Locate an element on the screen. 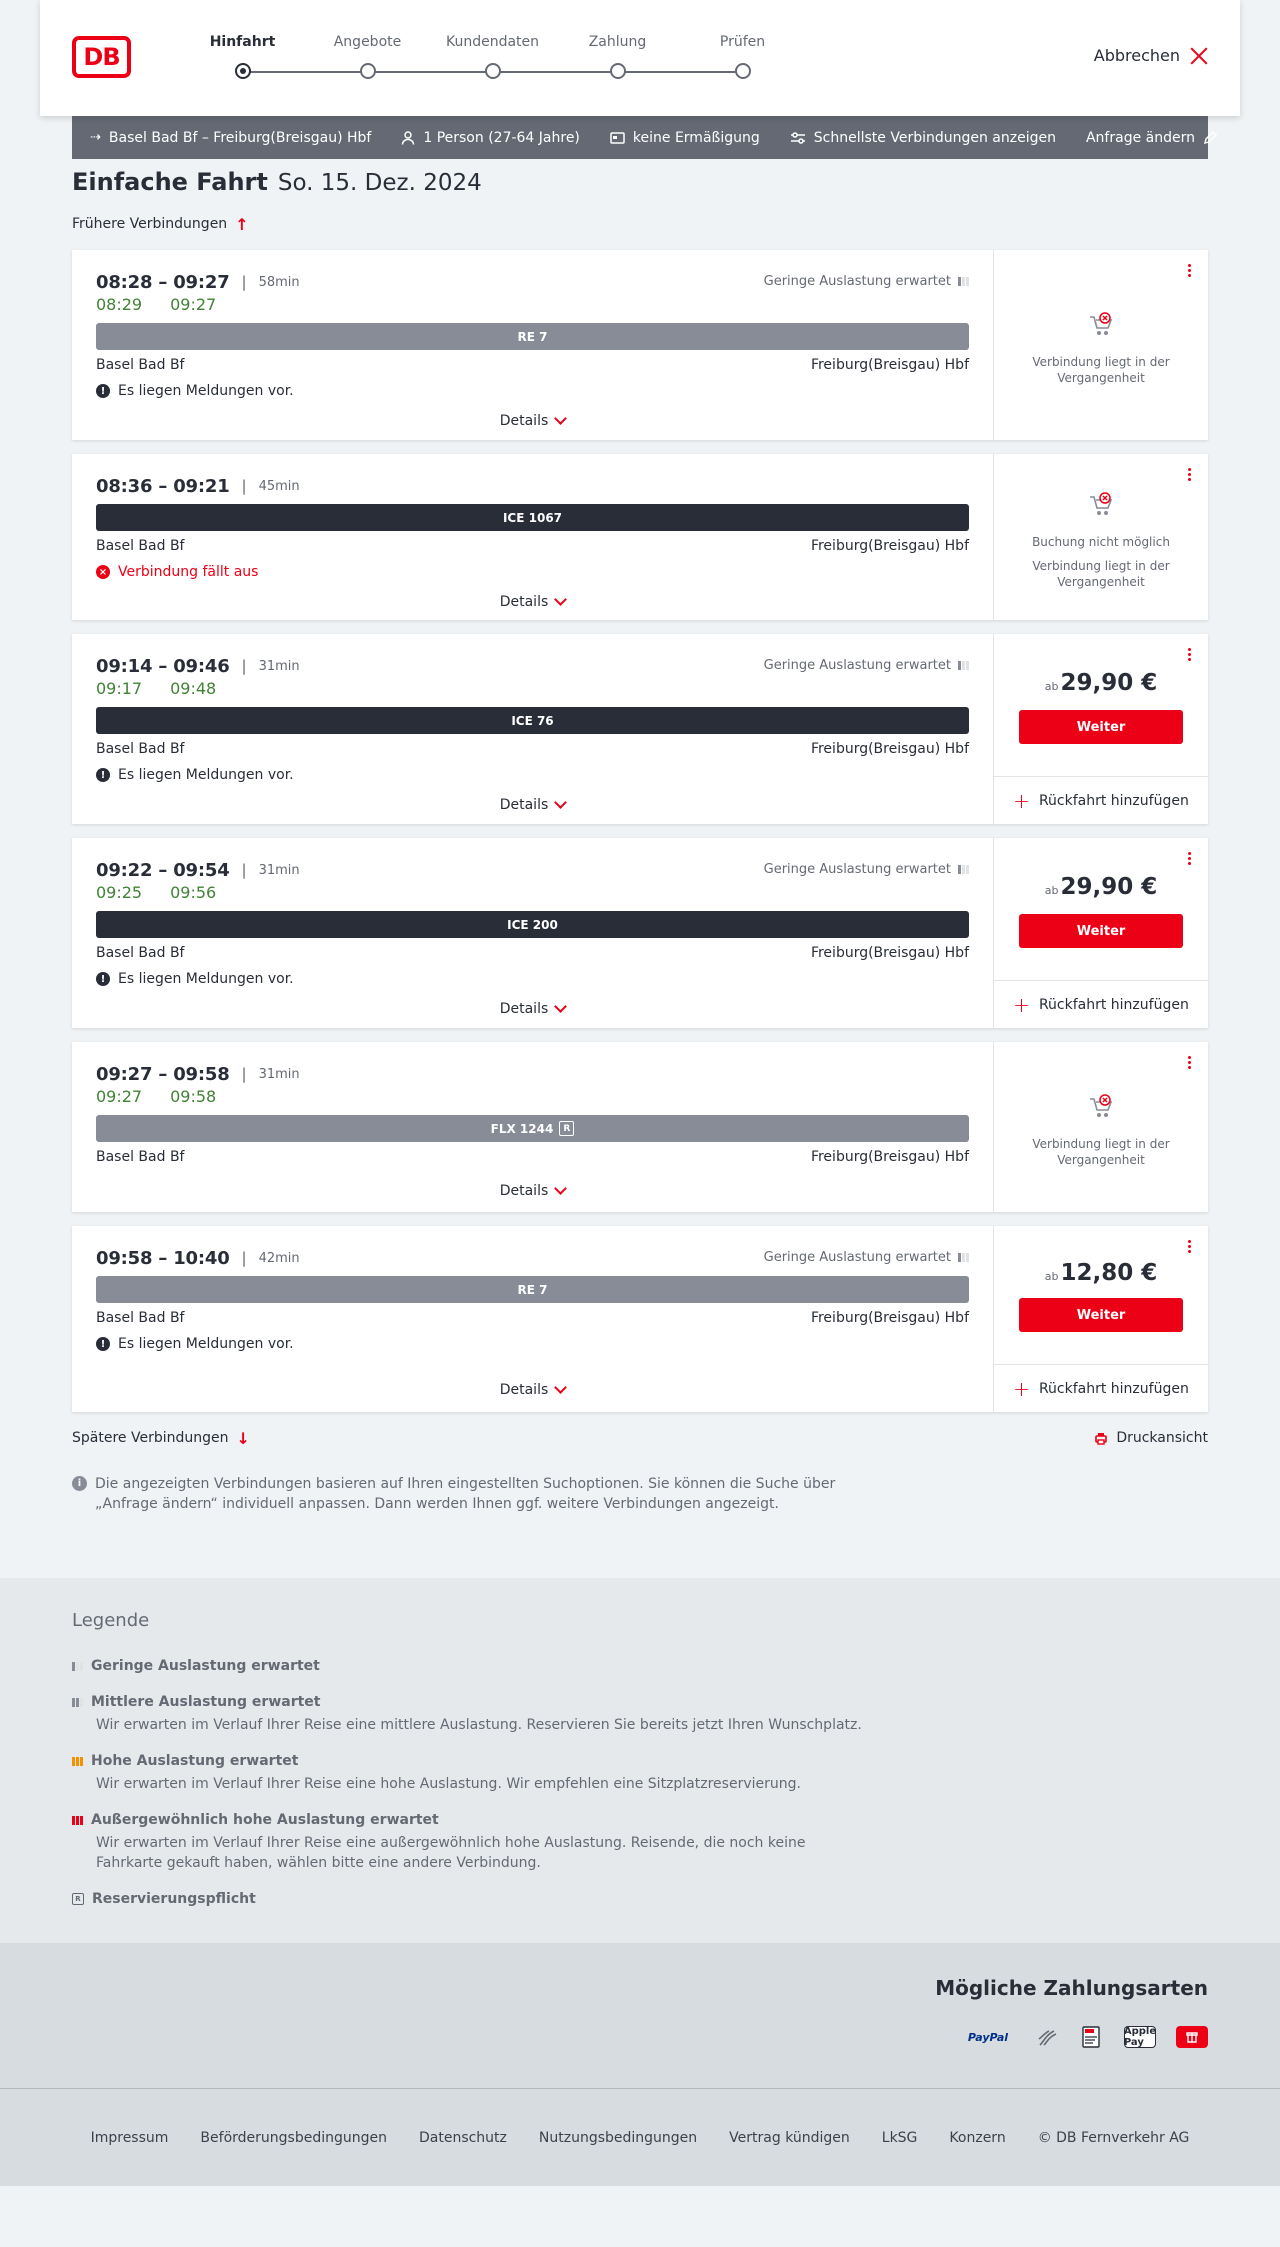 This screenshot has width=1280, height=2247. legend-item-title: Geringe Auslastung erwartet is located at coordinates (205, 1666).